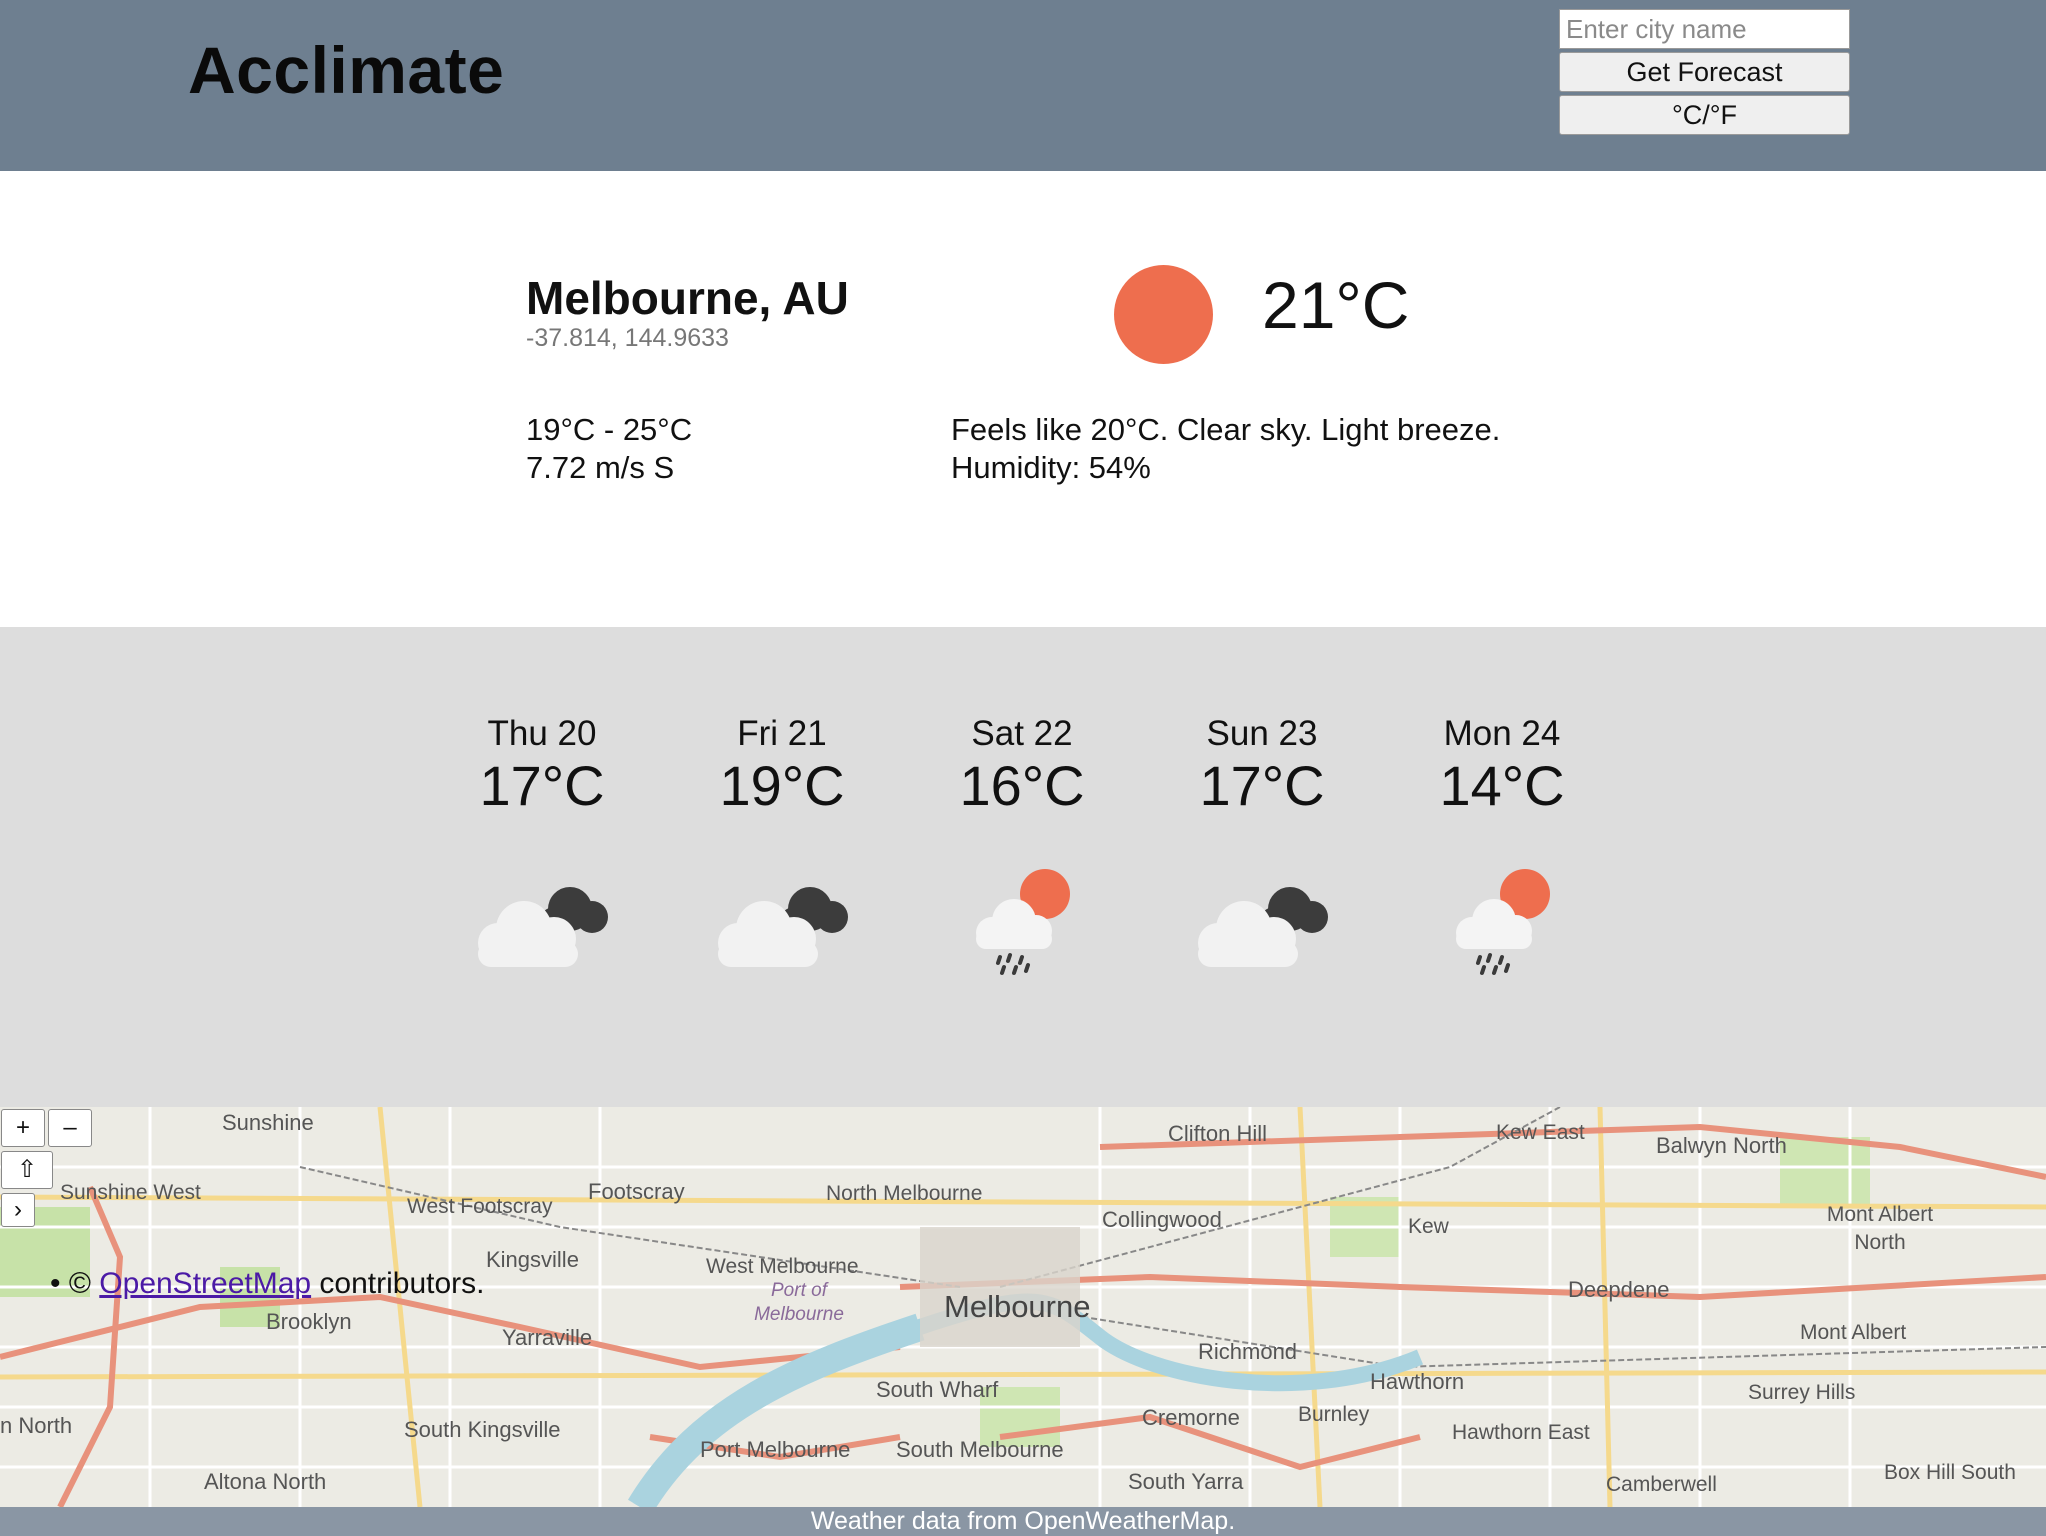 The height and width of the screenshot is (1536, 2046). What do you see at coordinates (904, 1193) in the screenshot?
I see `map-label-north-melbourne: North Melbourne` at bounding box center [904, 1193].